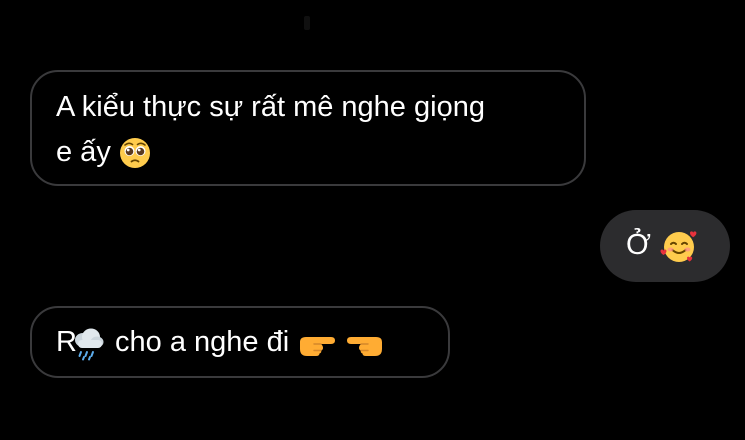  What do you see at coordinates (83, 152) in the screenshot?
I see `message-text: e ấy` at bounding box center [83, 152].